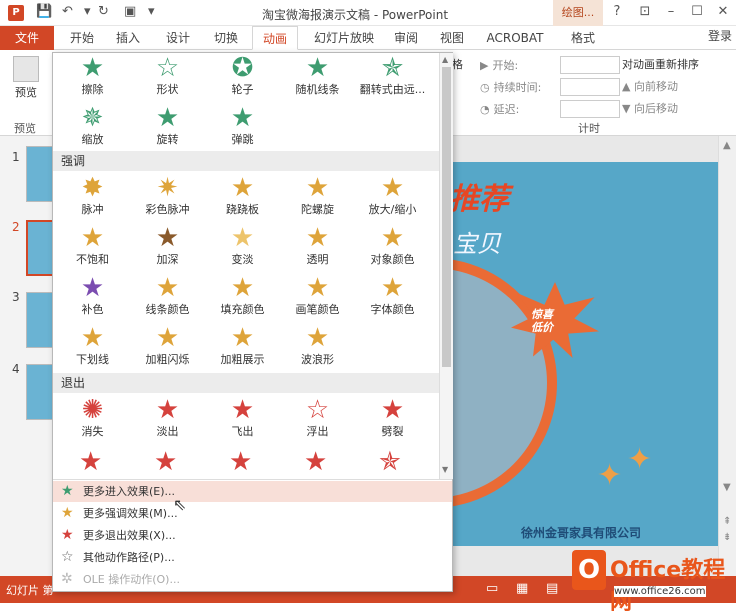  What do you see at coordinates (317, 197) in the screenshot?
I see `effect-spin: ★ 陀螺旋` at bounding box center [317, 197].